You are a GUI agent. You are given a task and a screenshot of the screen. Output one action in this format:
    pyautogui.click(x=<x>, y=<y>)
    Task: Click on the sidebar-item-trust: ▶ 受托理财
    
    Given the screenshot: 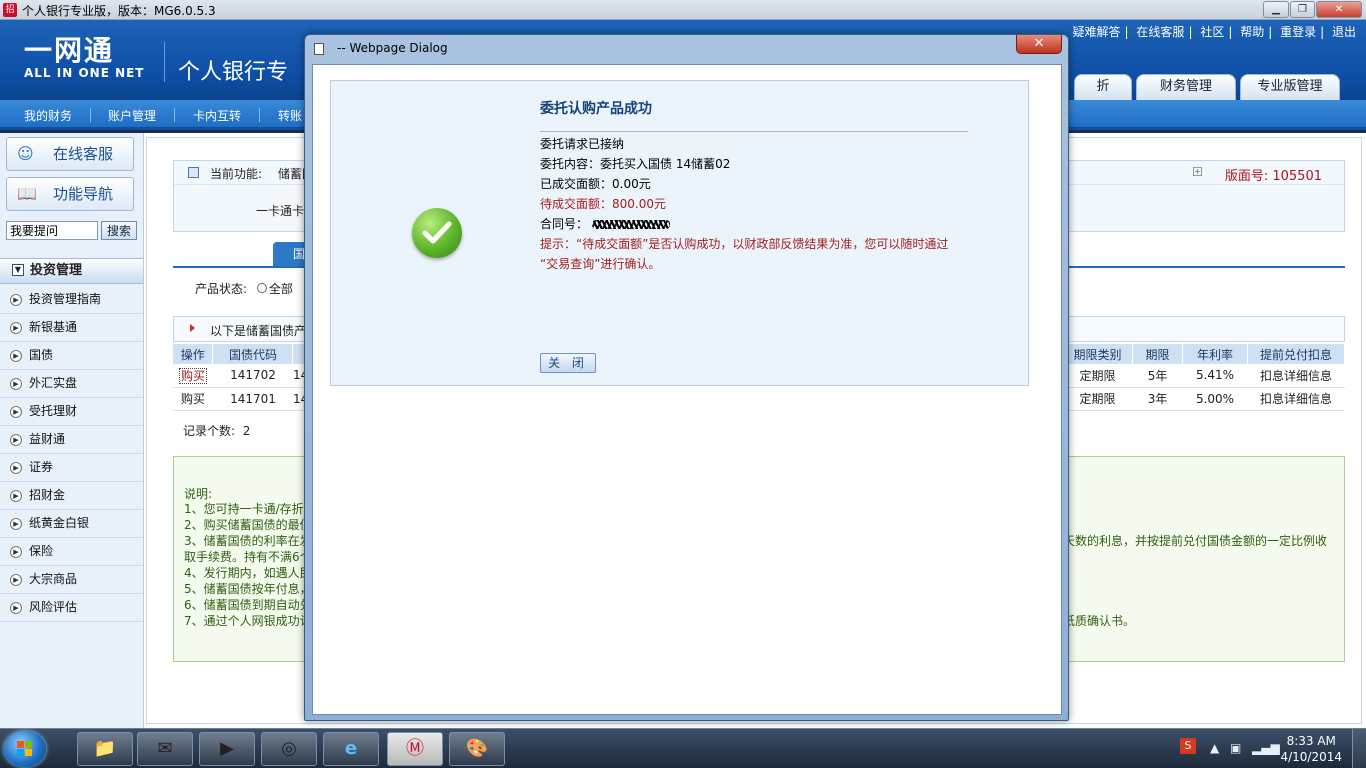 What is the action you would take?
    pyautogui.click(x=71, y=412)
    